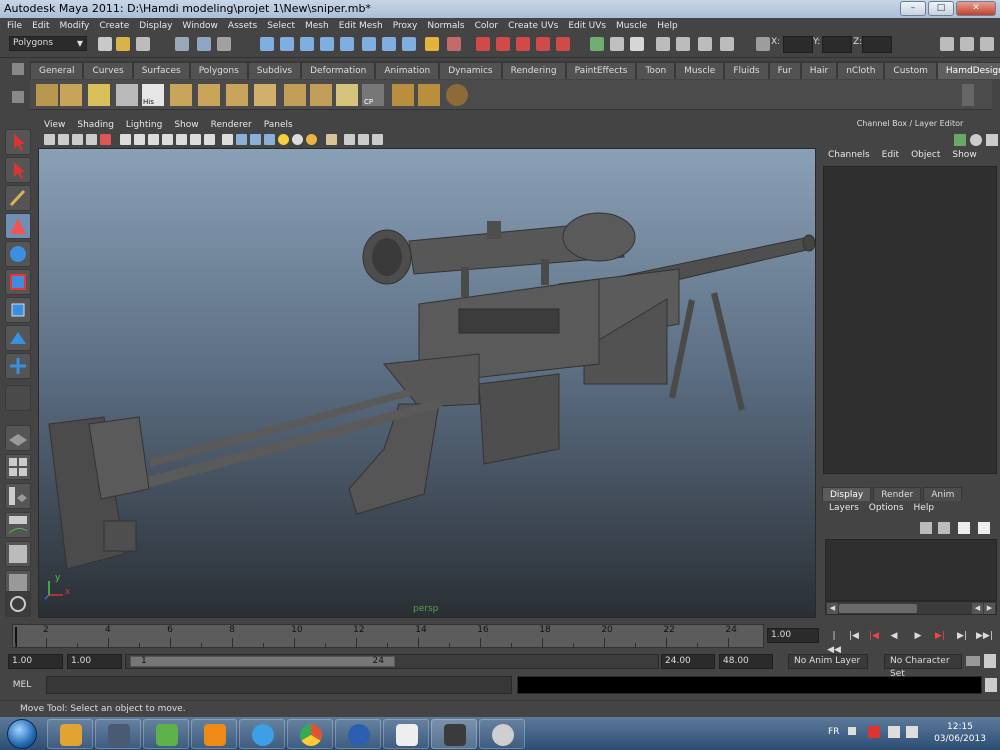 This screenshot has height=750, width=1000. What do you see at coordinates (656, 70) in the screenshot?
I see `tab-toon: Toon` at bounding box center [656, 70].